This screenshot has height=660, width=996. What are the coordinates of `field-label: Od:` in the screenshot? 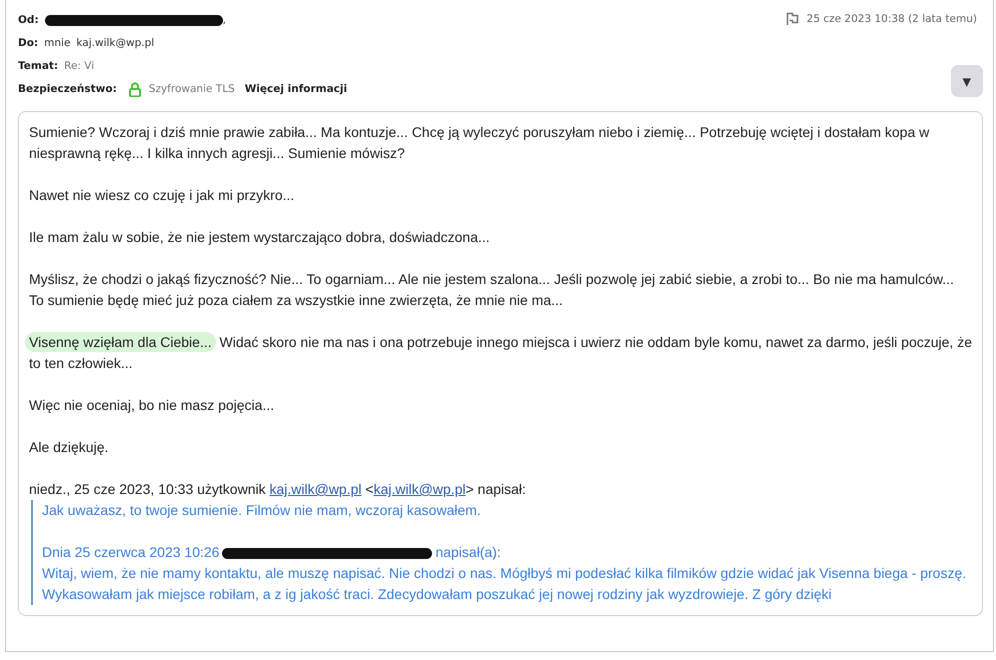 It's located at (28, 20).